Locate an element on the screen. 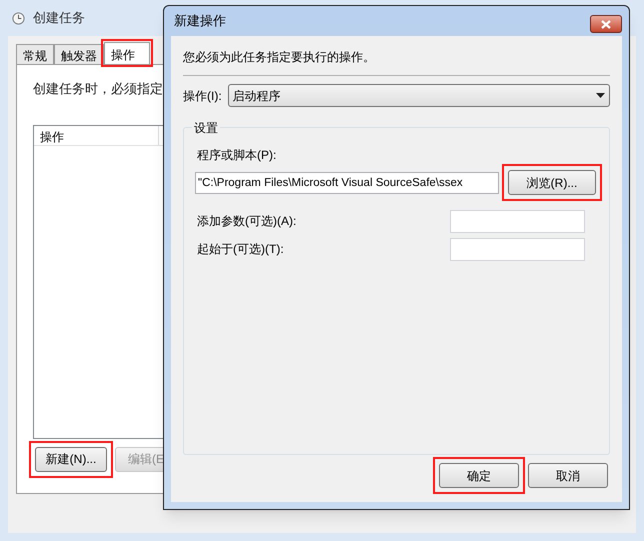 The image size is (644, 541). close-button is located at coordinates (606, 24).